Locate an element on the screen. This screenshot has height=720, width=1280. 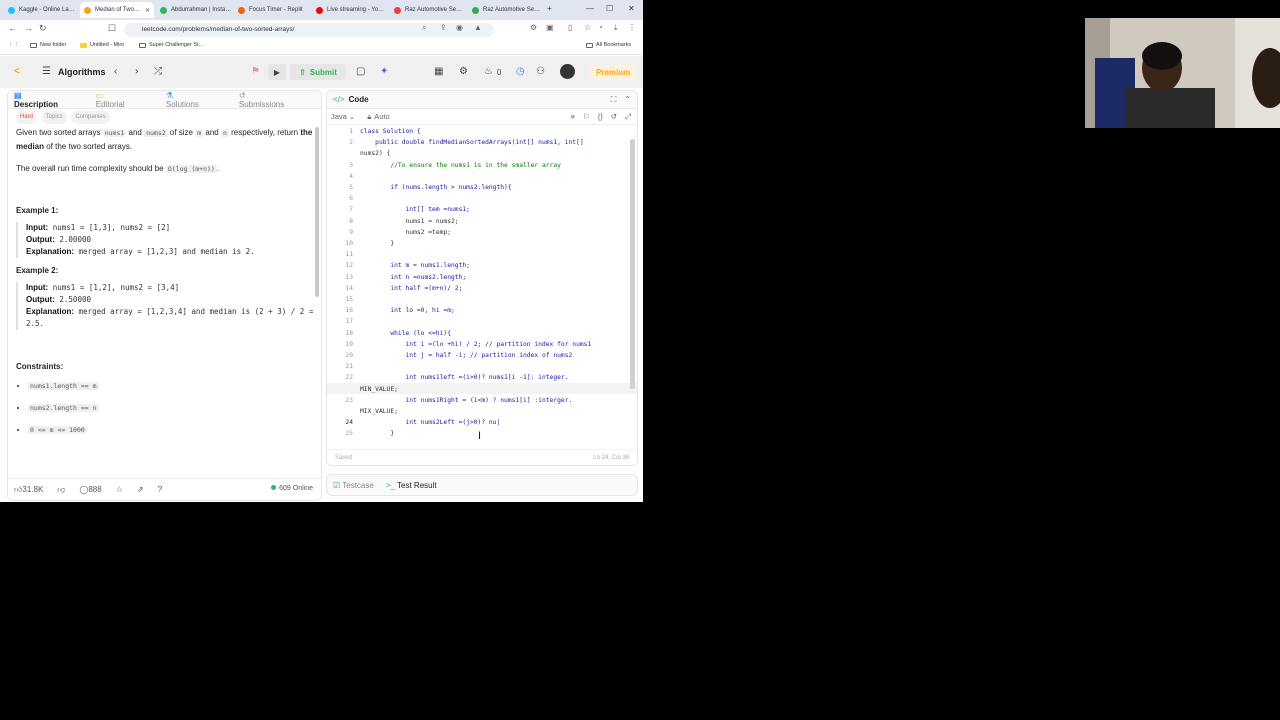
streak-count: 0 is located at coordinates (499, 72).